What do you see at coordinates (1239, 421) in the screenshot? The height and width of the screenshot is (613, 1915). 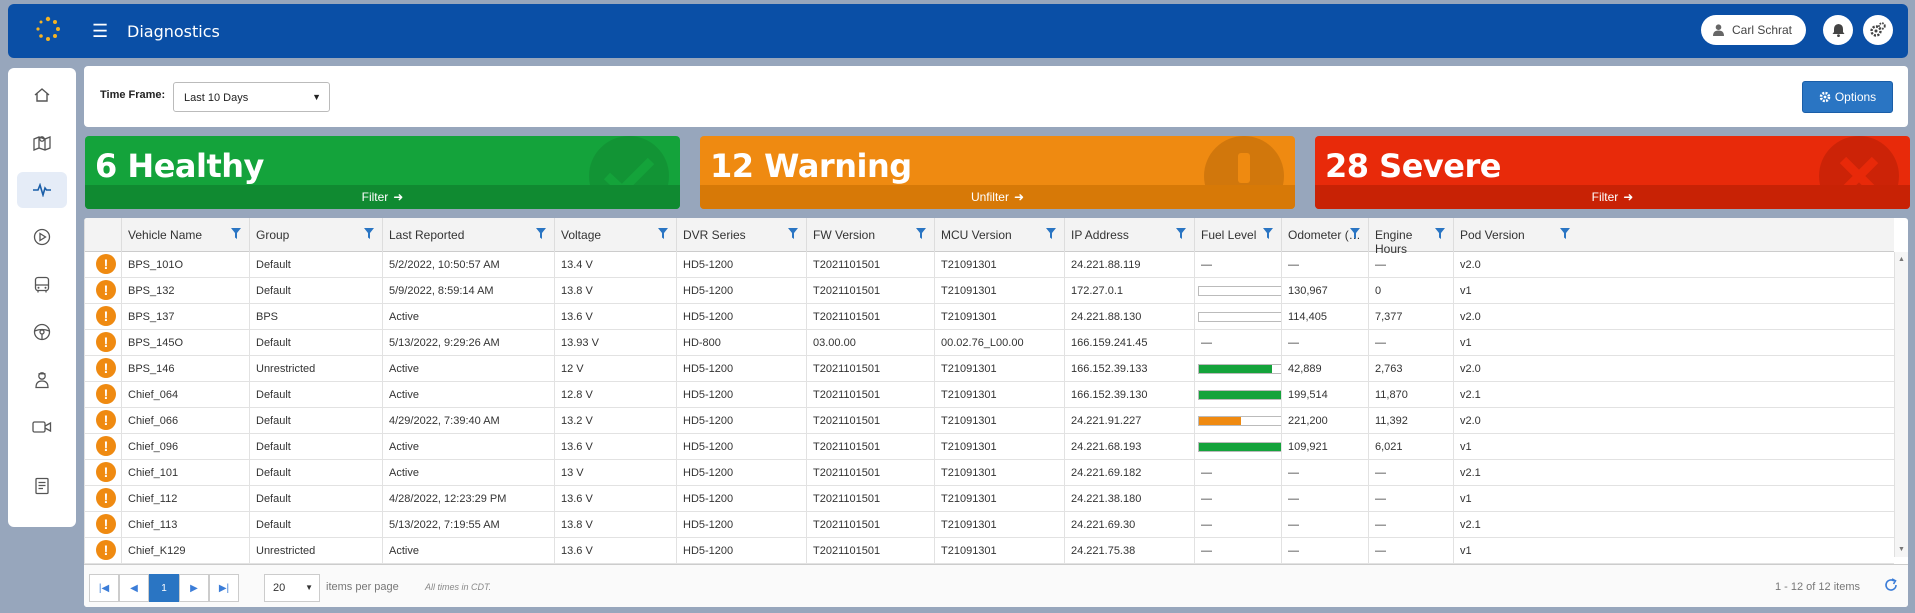 I see `fuel-level-bar` at bounding box center [1239, 421].